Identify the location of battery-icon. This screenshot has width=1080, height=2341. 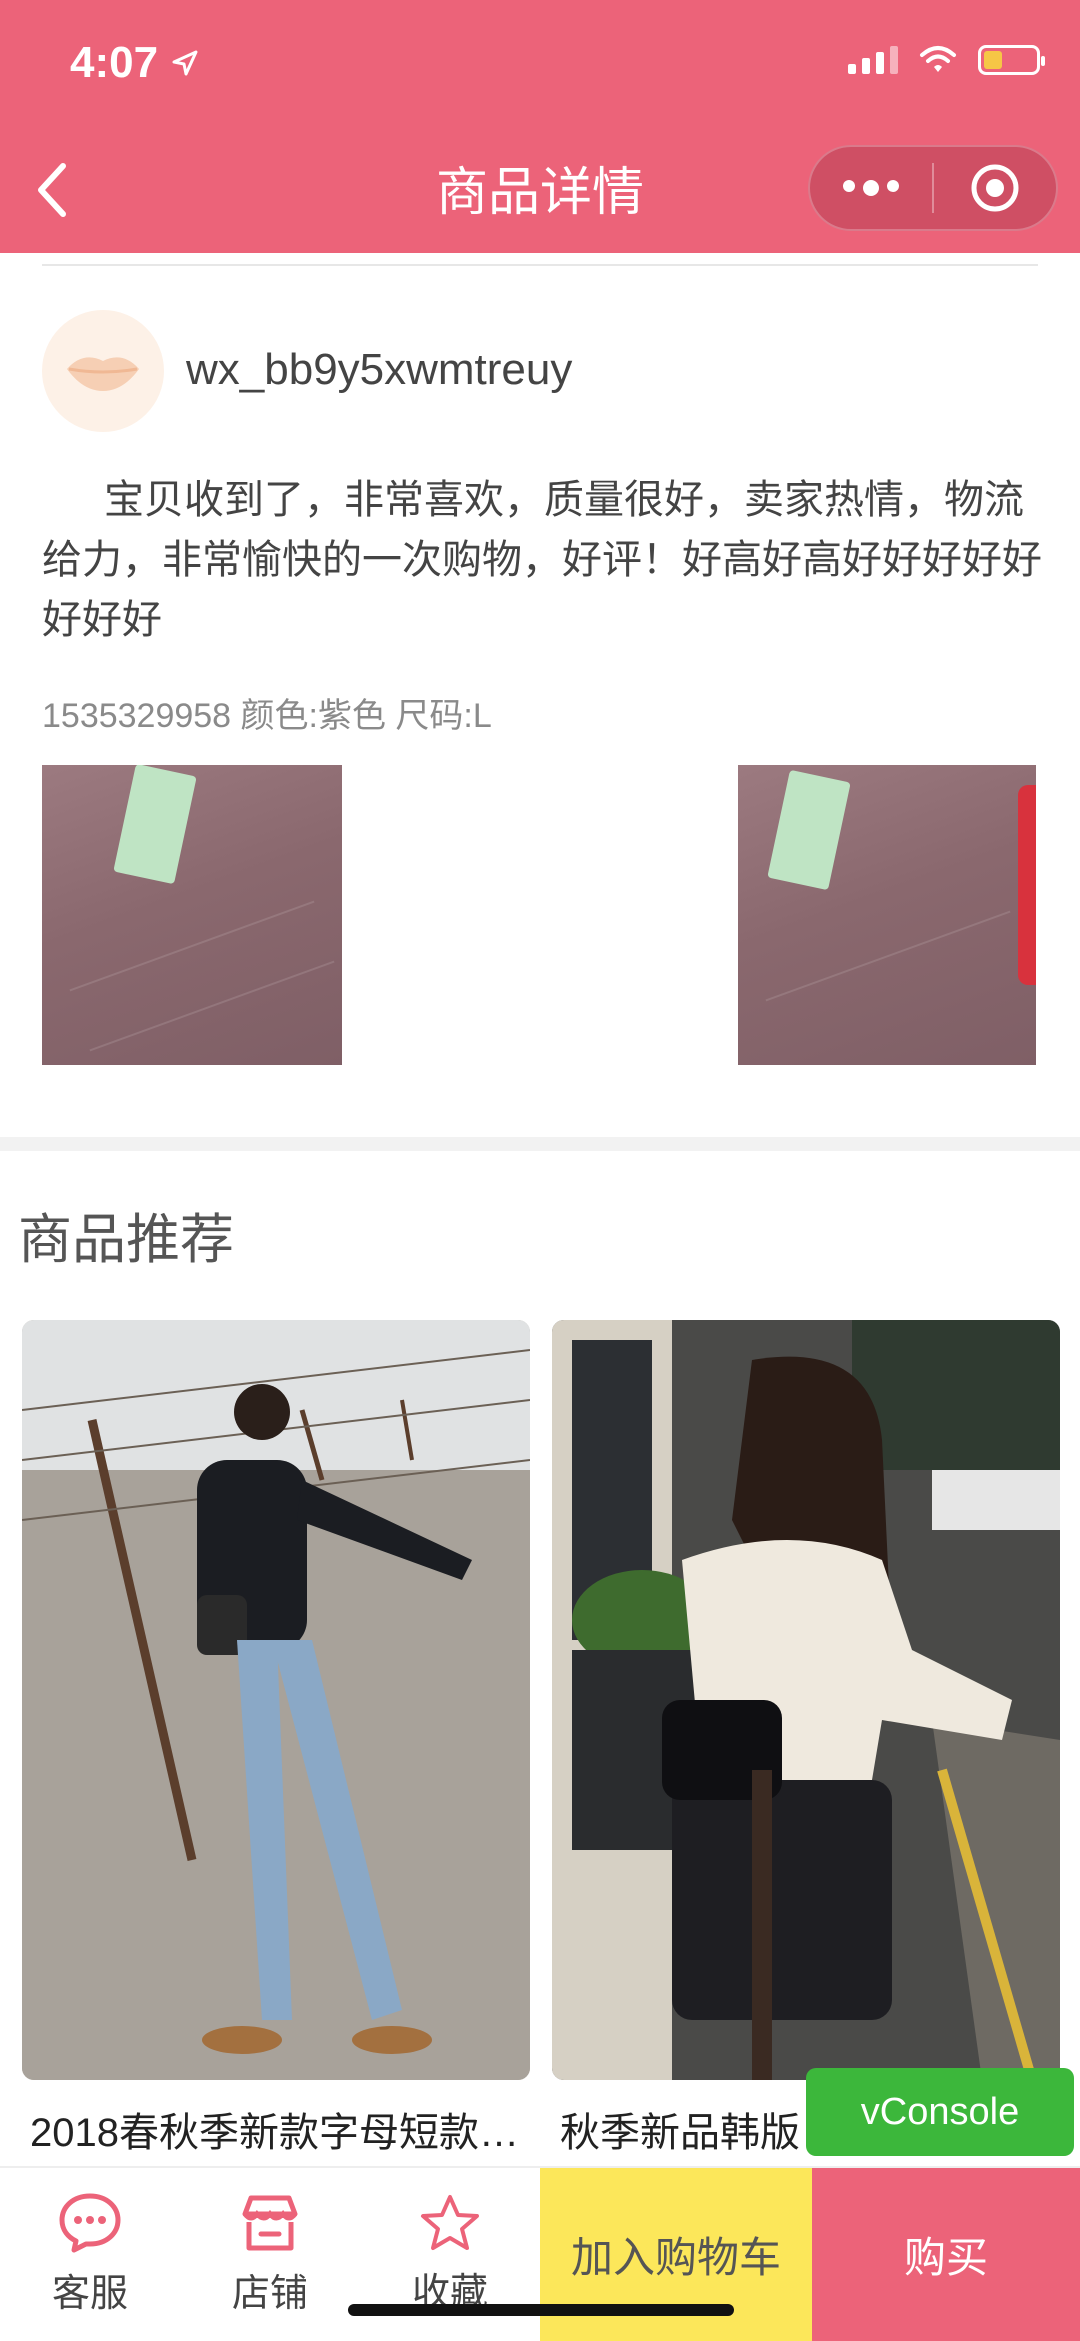
(1011, 60).